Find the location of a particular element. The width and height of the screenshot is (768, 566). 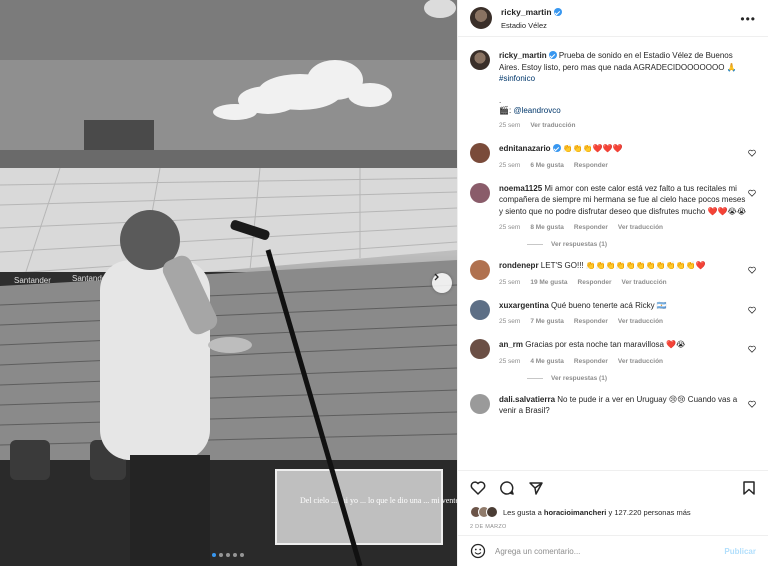

hashtag-link: #sinfonico is located at coordinates (517, 78).